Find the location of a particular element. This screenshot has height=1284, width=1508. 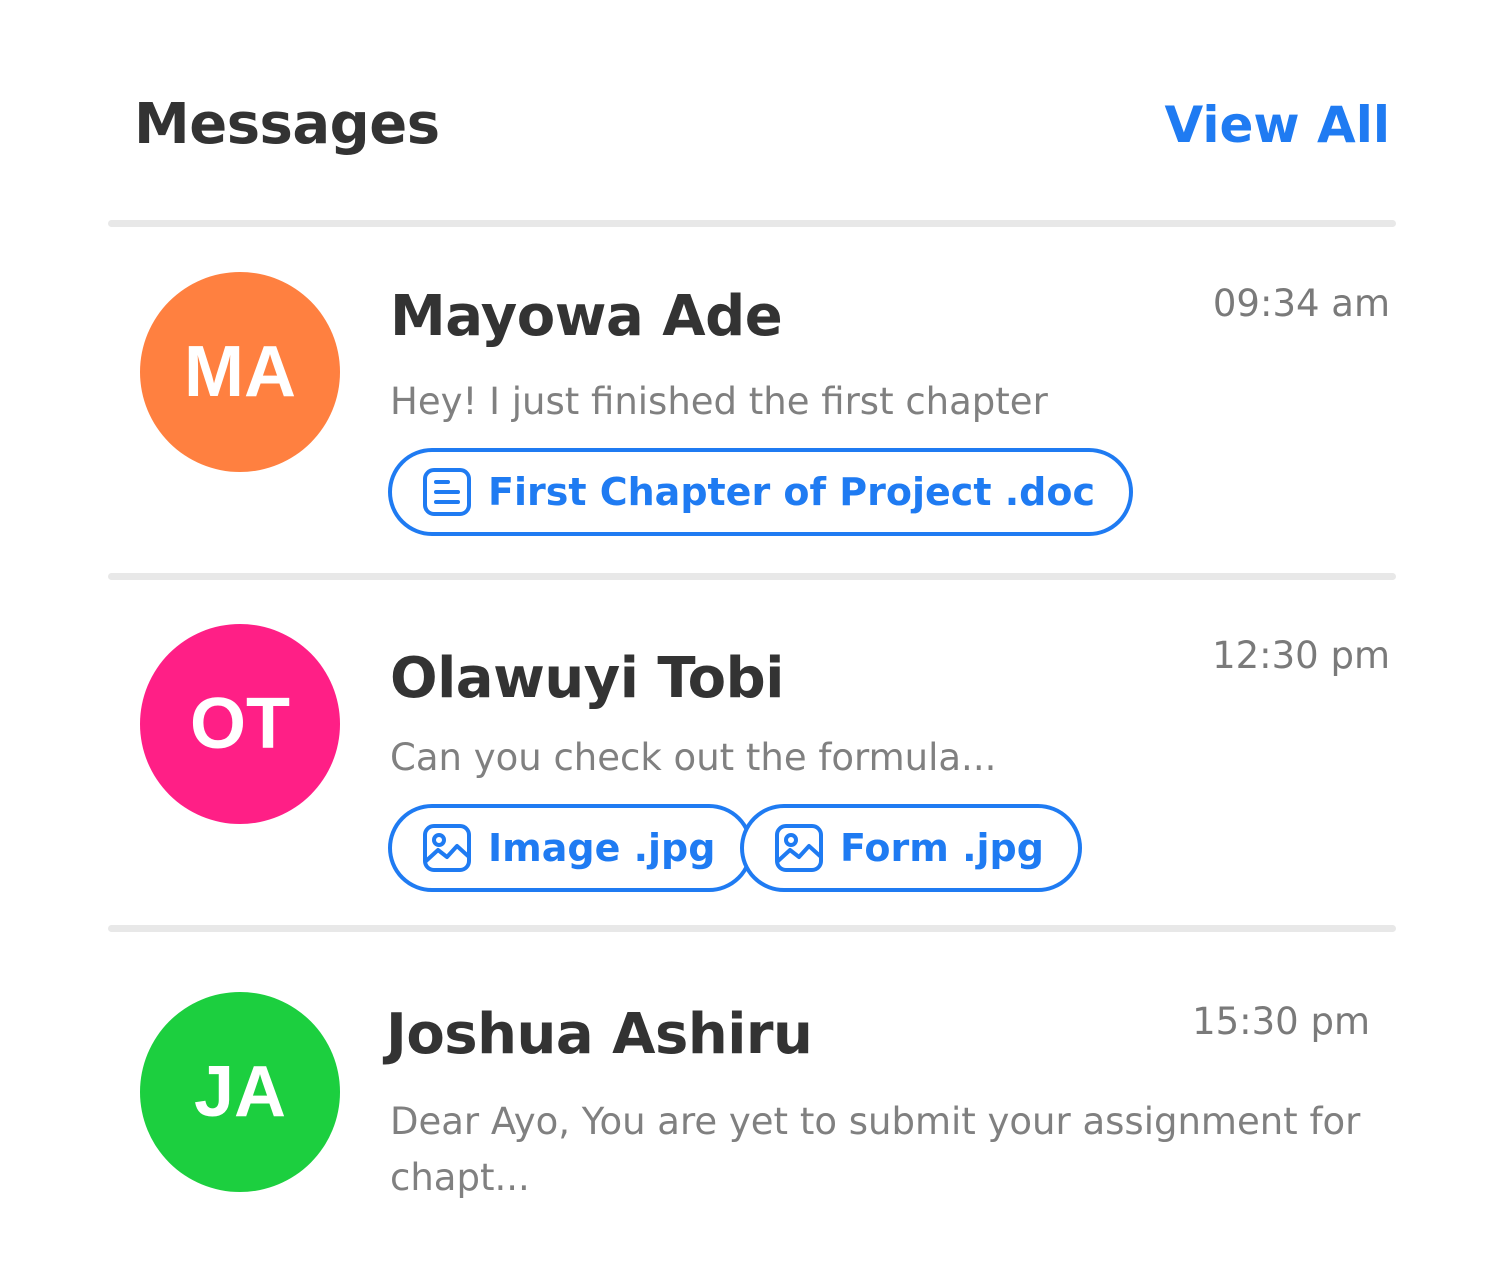

avatar: MA is located at coordinates (240, 372).